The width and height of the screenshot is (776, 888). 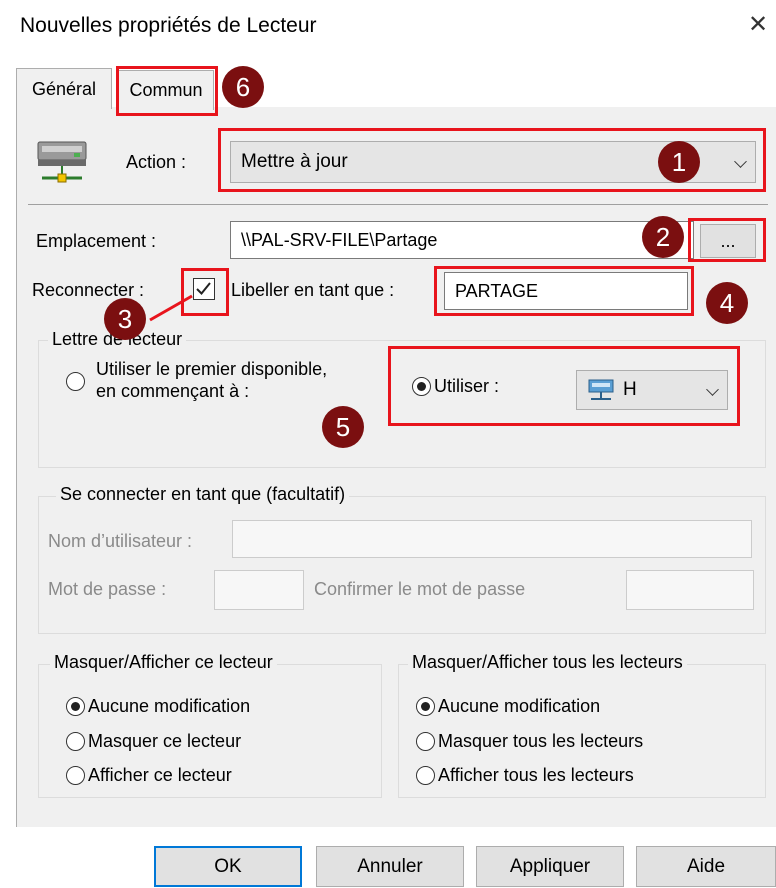 I want to click on libeller-value: PARTAGE, so click(x=497, y=290).